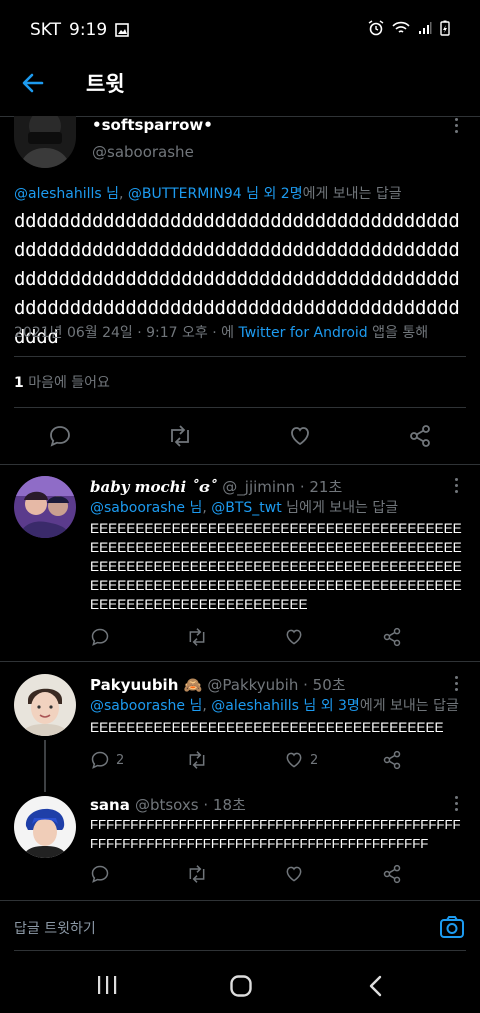 This screenshot has width=480, height=1013. I want to click on mention-link: @aleshahills 님, so click(66, 194).